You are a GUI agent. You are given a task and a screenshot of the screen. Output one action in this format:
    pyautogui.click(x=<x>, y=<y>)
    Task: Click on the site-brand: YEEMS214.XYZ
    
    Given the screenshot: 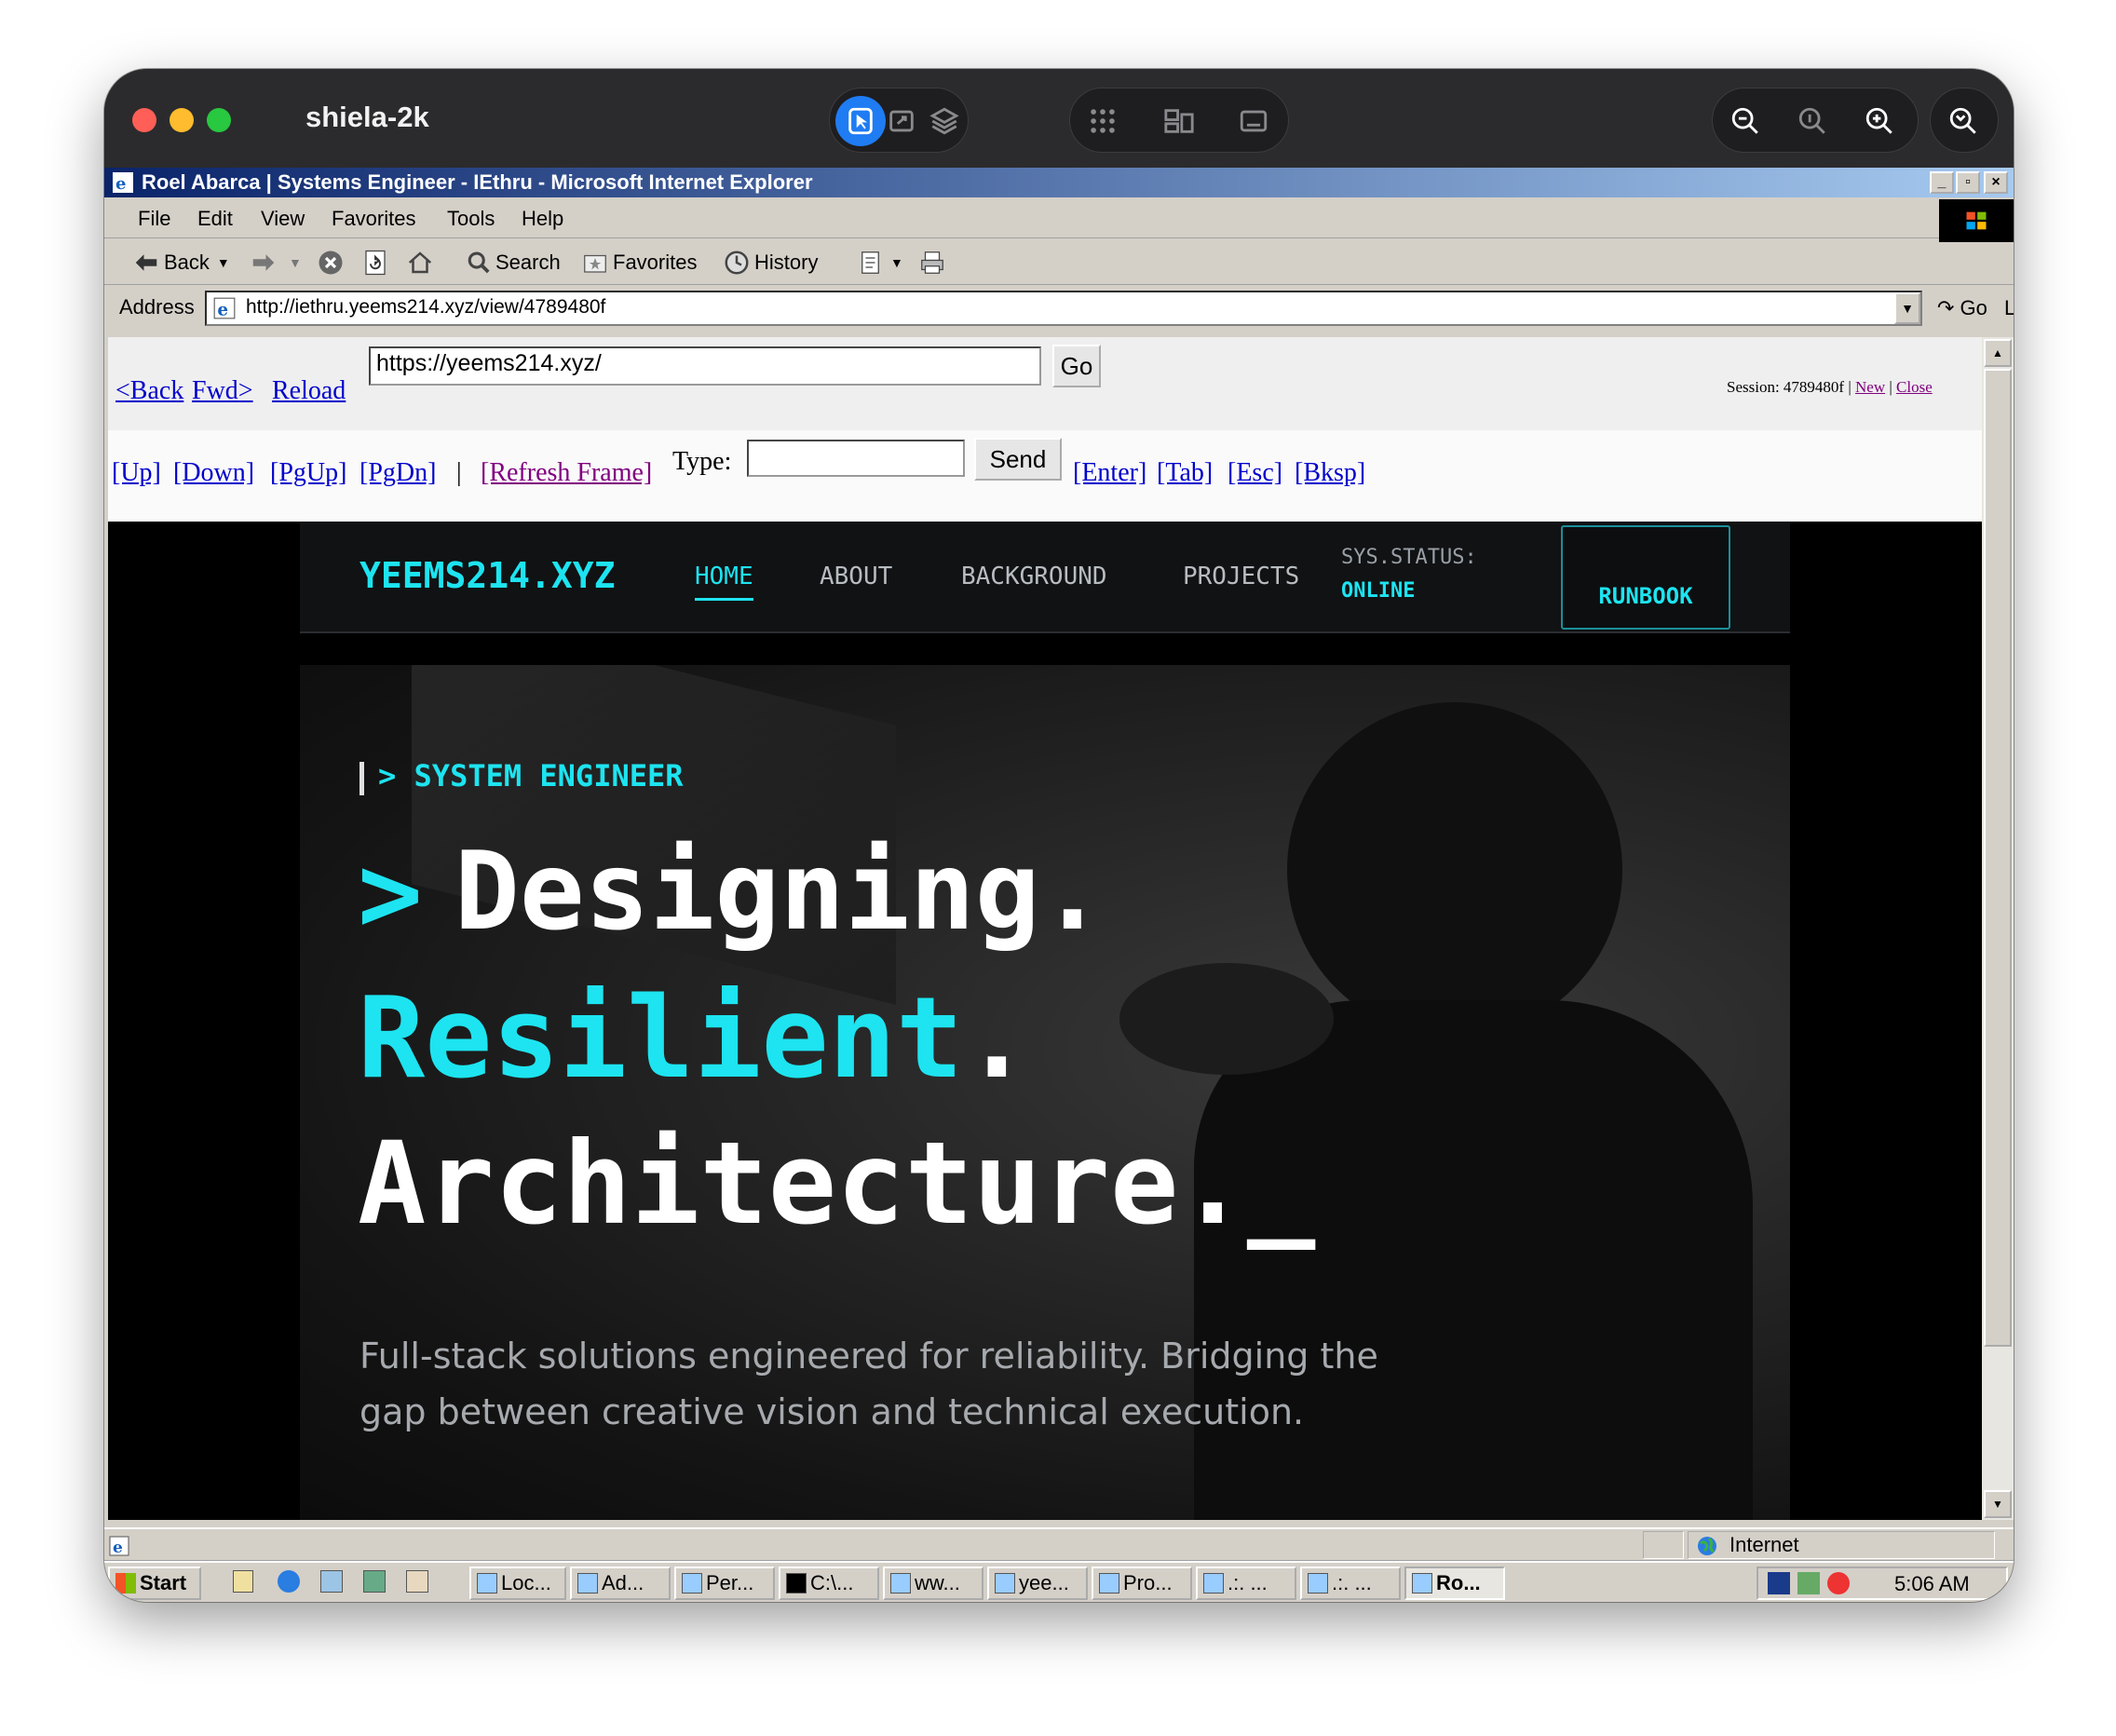 What is the action you would take?
    pyautogui.click(x=487, y=575)
    